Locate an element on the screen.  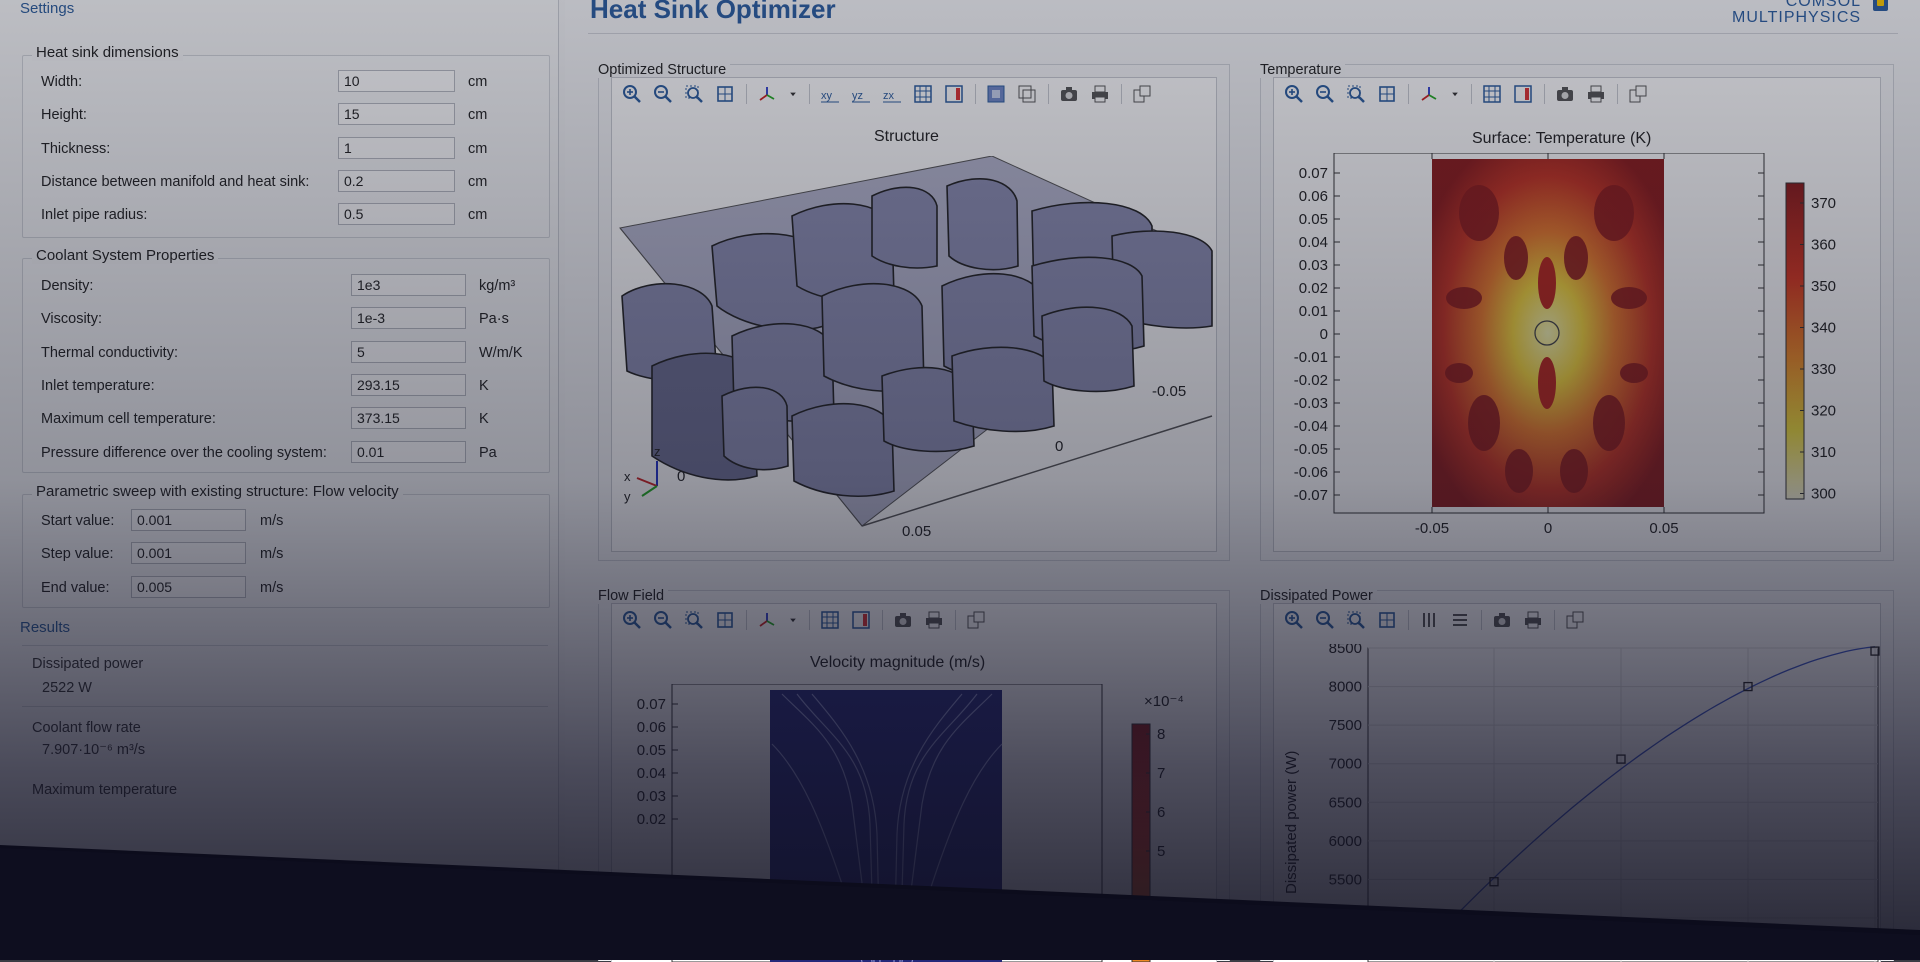
tick-label: -0.07 is located at coordinates (1311, 495).